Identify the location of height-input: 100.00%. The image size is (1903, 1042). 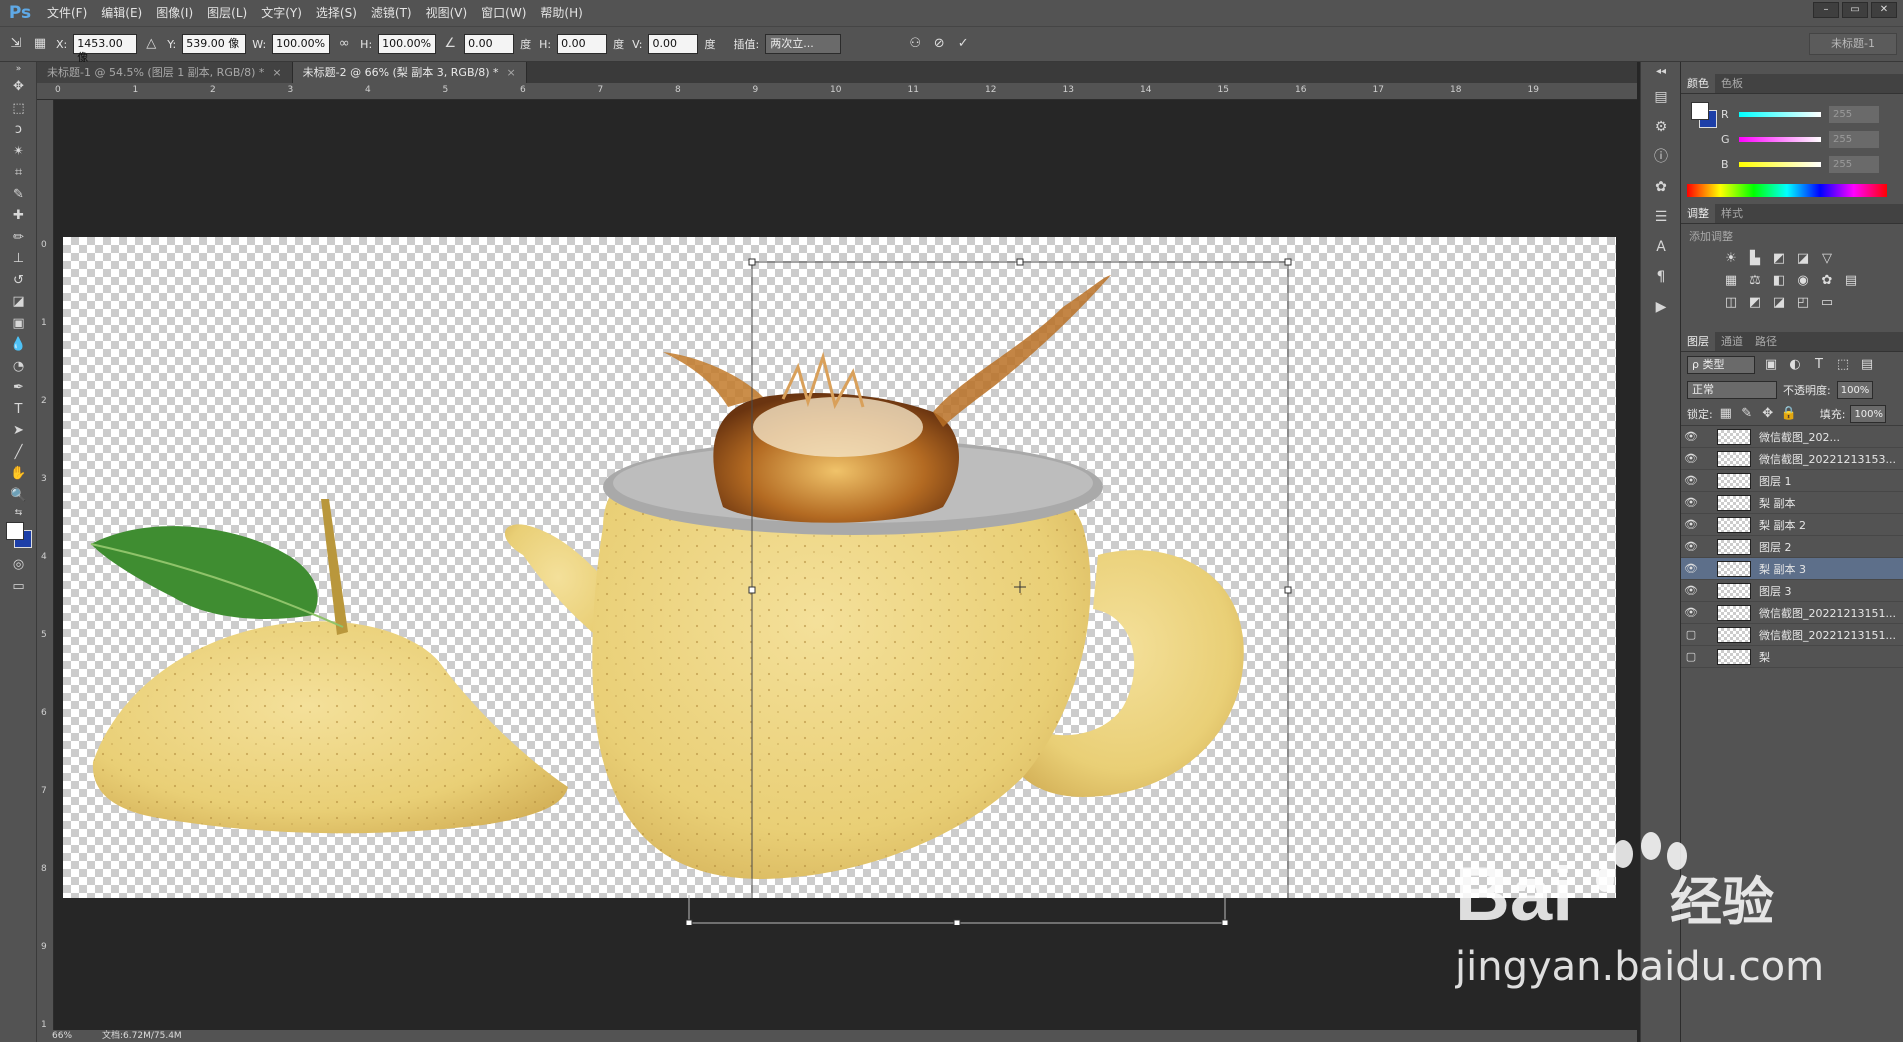
(407, 44).